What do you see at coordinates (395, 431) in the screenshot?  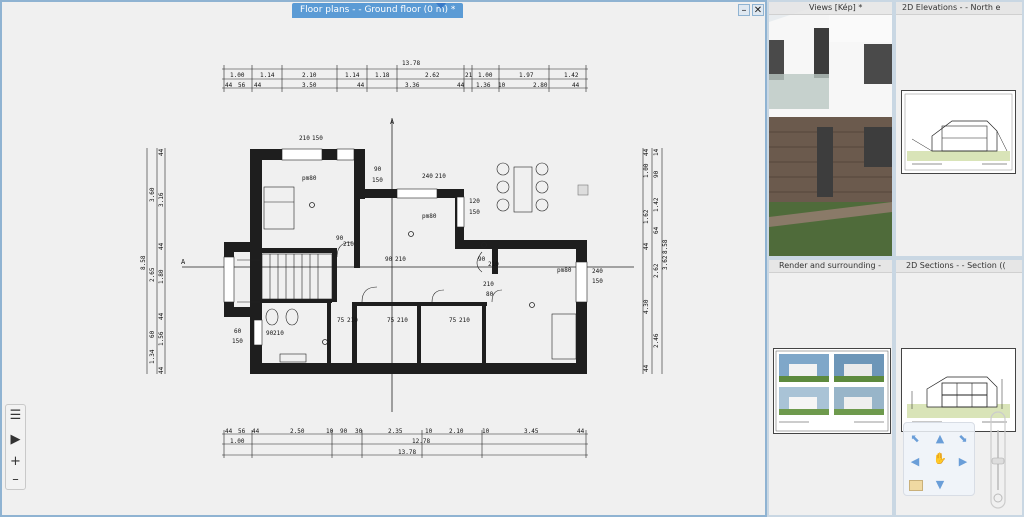 I see `dim-bot-8: 2.35` at bounding box center [395, 431].